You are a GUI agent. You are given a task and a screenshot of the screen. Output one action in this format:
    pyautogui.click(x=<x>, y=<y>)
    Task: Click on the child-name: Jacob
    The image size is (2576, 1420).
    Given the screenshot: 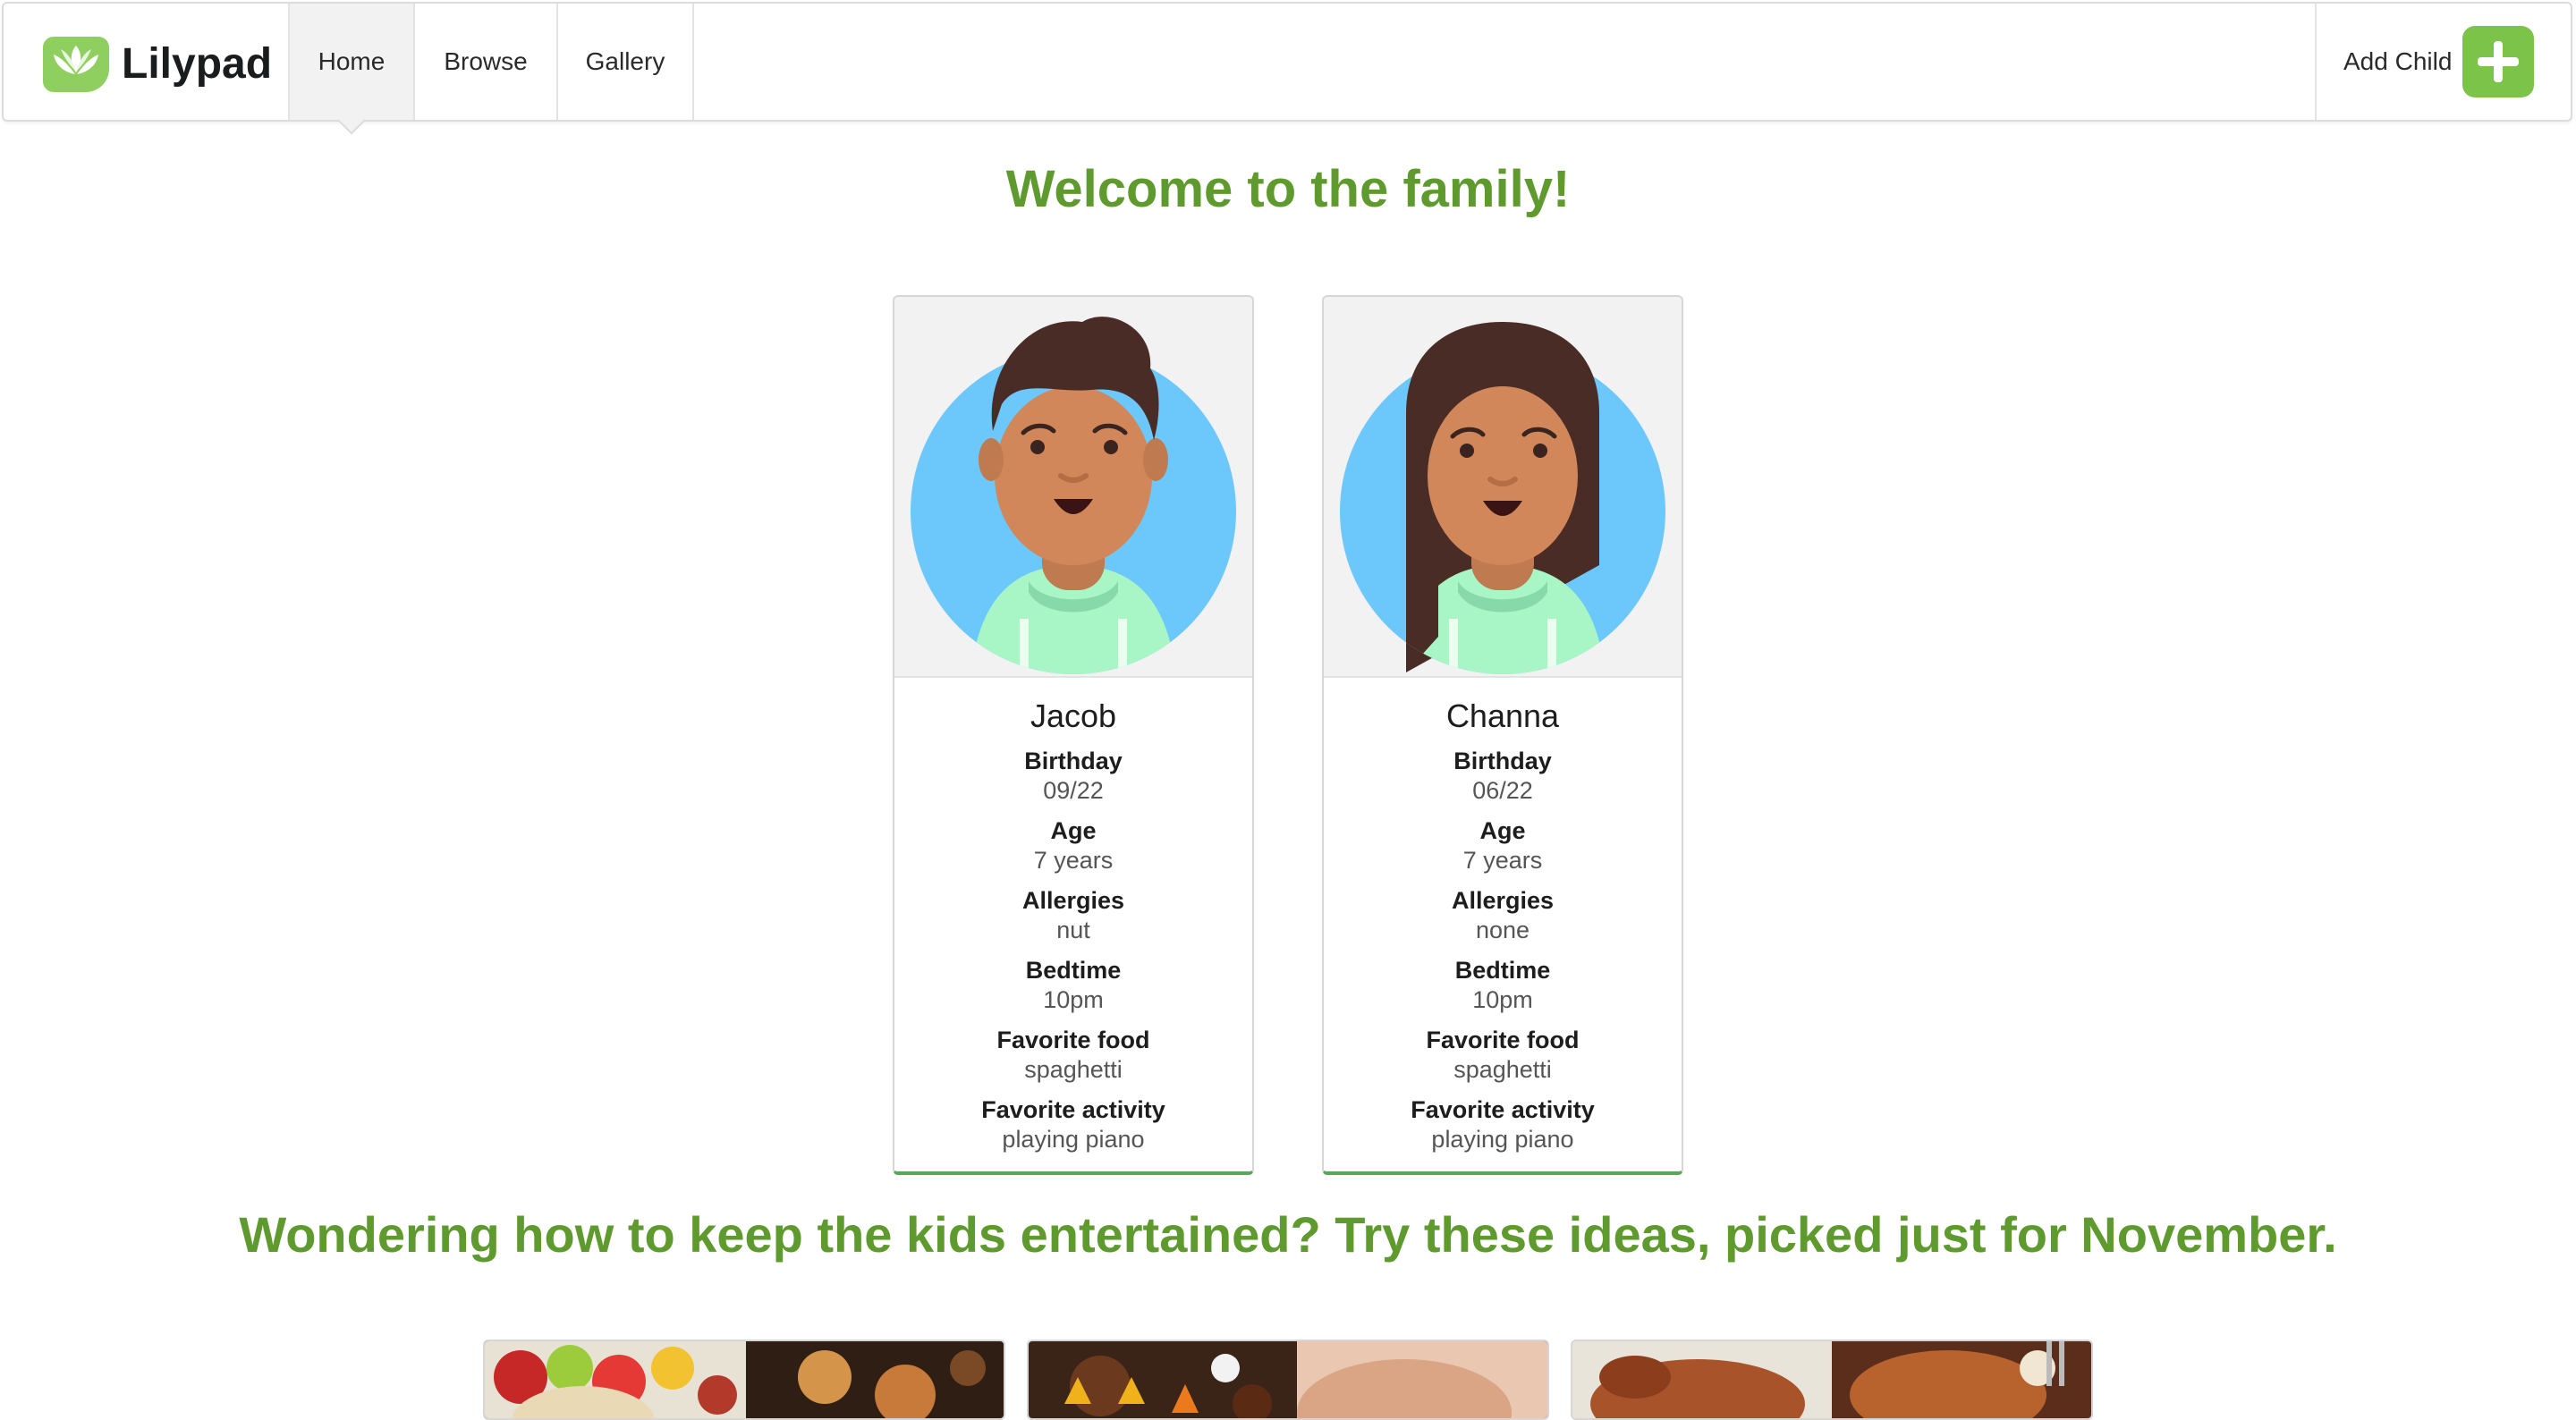 What is the action you would take?
    pyautogui.click(x=1073, y=715)
    